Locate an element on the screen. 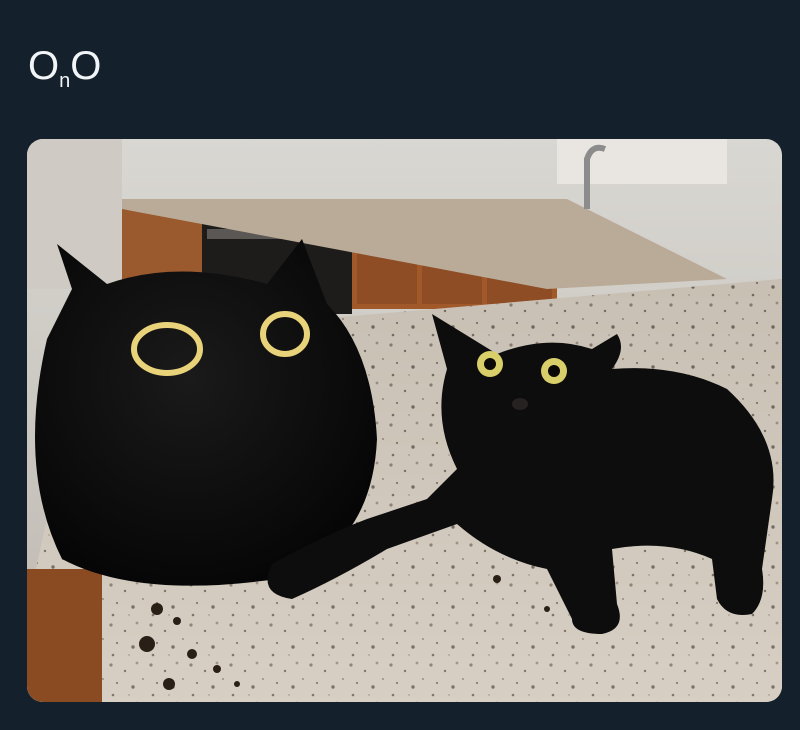  post-text: OnO is located at coordinates (65, 67).